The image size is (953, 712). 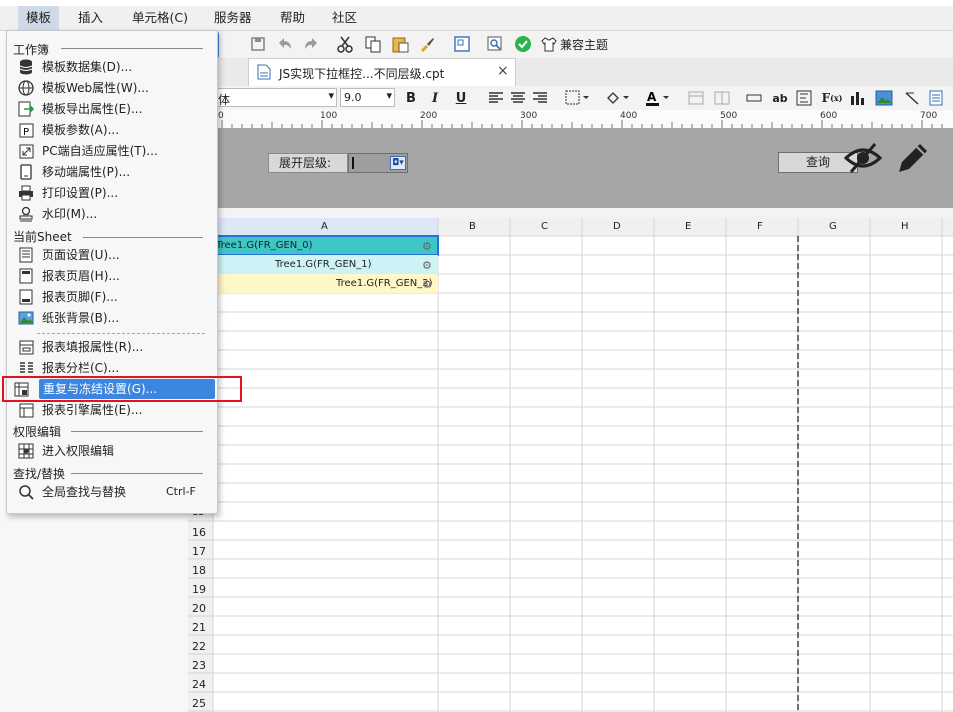 I want to click on menu-item-find-replace: 全局查找与替换 Ctrl-F, so click(x=111, y=492).